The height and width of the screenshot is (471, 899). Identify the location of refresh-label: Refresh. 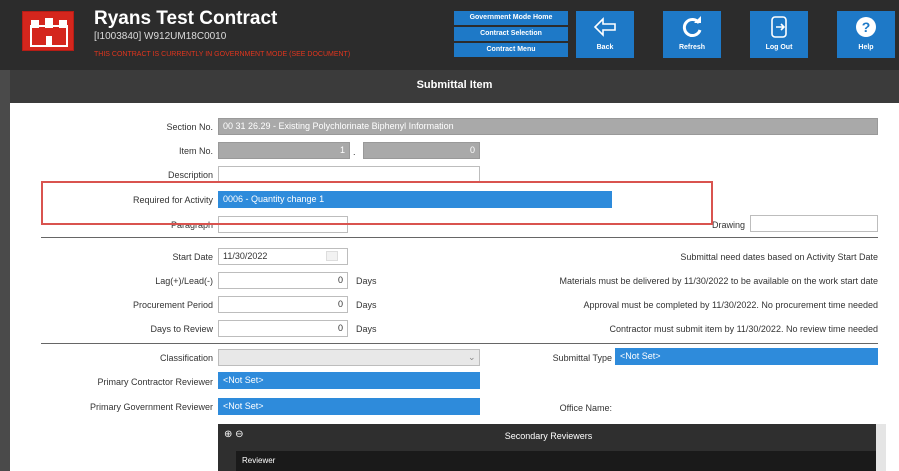
(692, 47).